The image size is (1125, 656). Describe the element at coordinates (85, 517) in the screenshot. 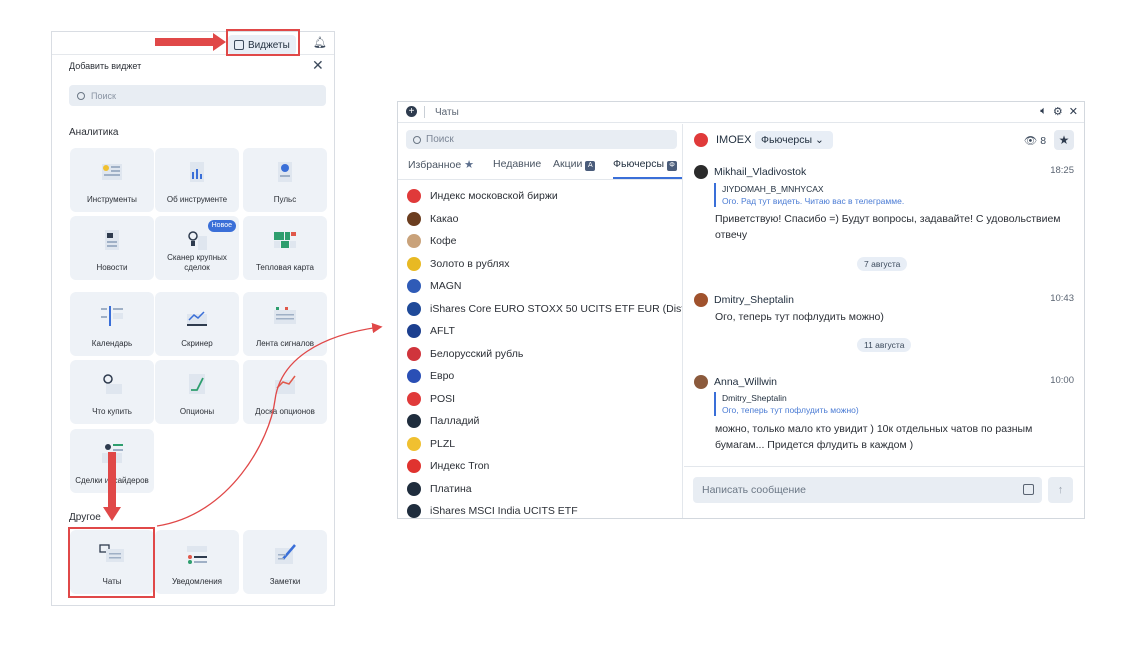

I see `section-other-title: Другое` at that location.